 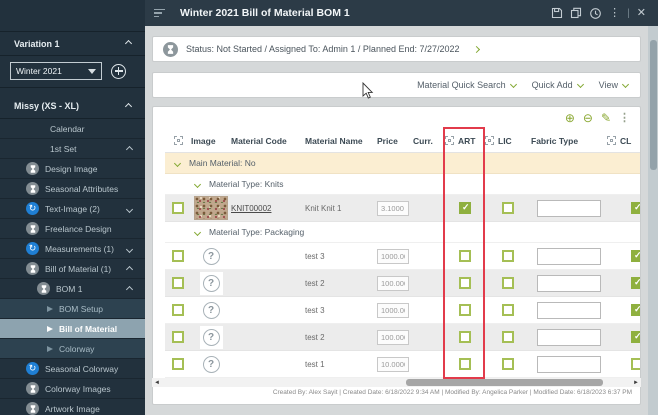 What do you see at coordinates (72, 249) in the screenshot?
I see `sidebar-item-measurements-1: ↻ Measurements (1)` at bounding box center [72, 249].